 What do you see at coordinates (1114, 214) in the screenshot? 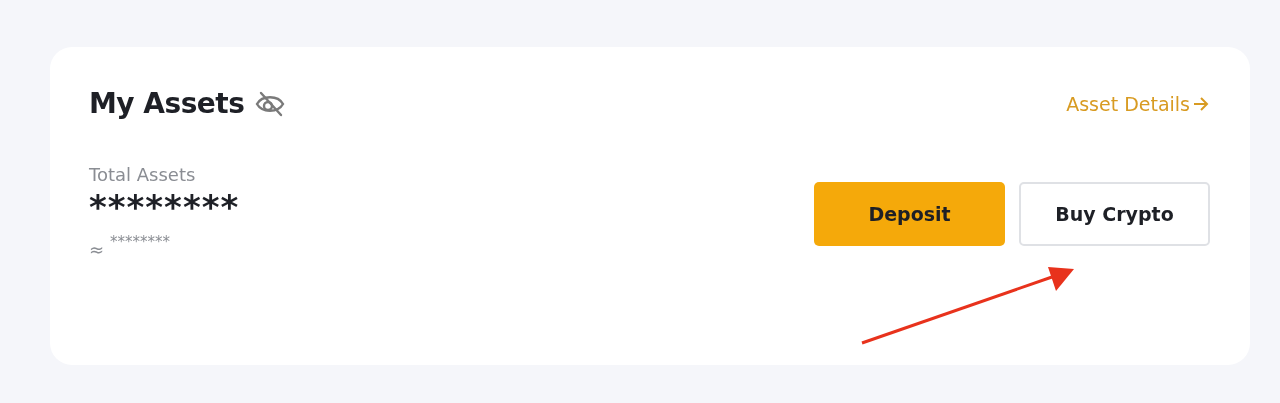
I see `buy-button: Buy Crypto` at bounding box center [1114, 214].